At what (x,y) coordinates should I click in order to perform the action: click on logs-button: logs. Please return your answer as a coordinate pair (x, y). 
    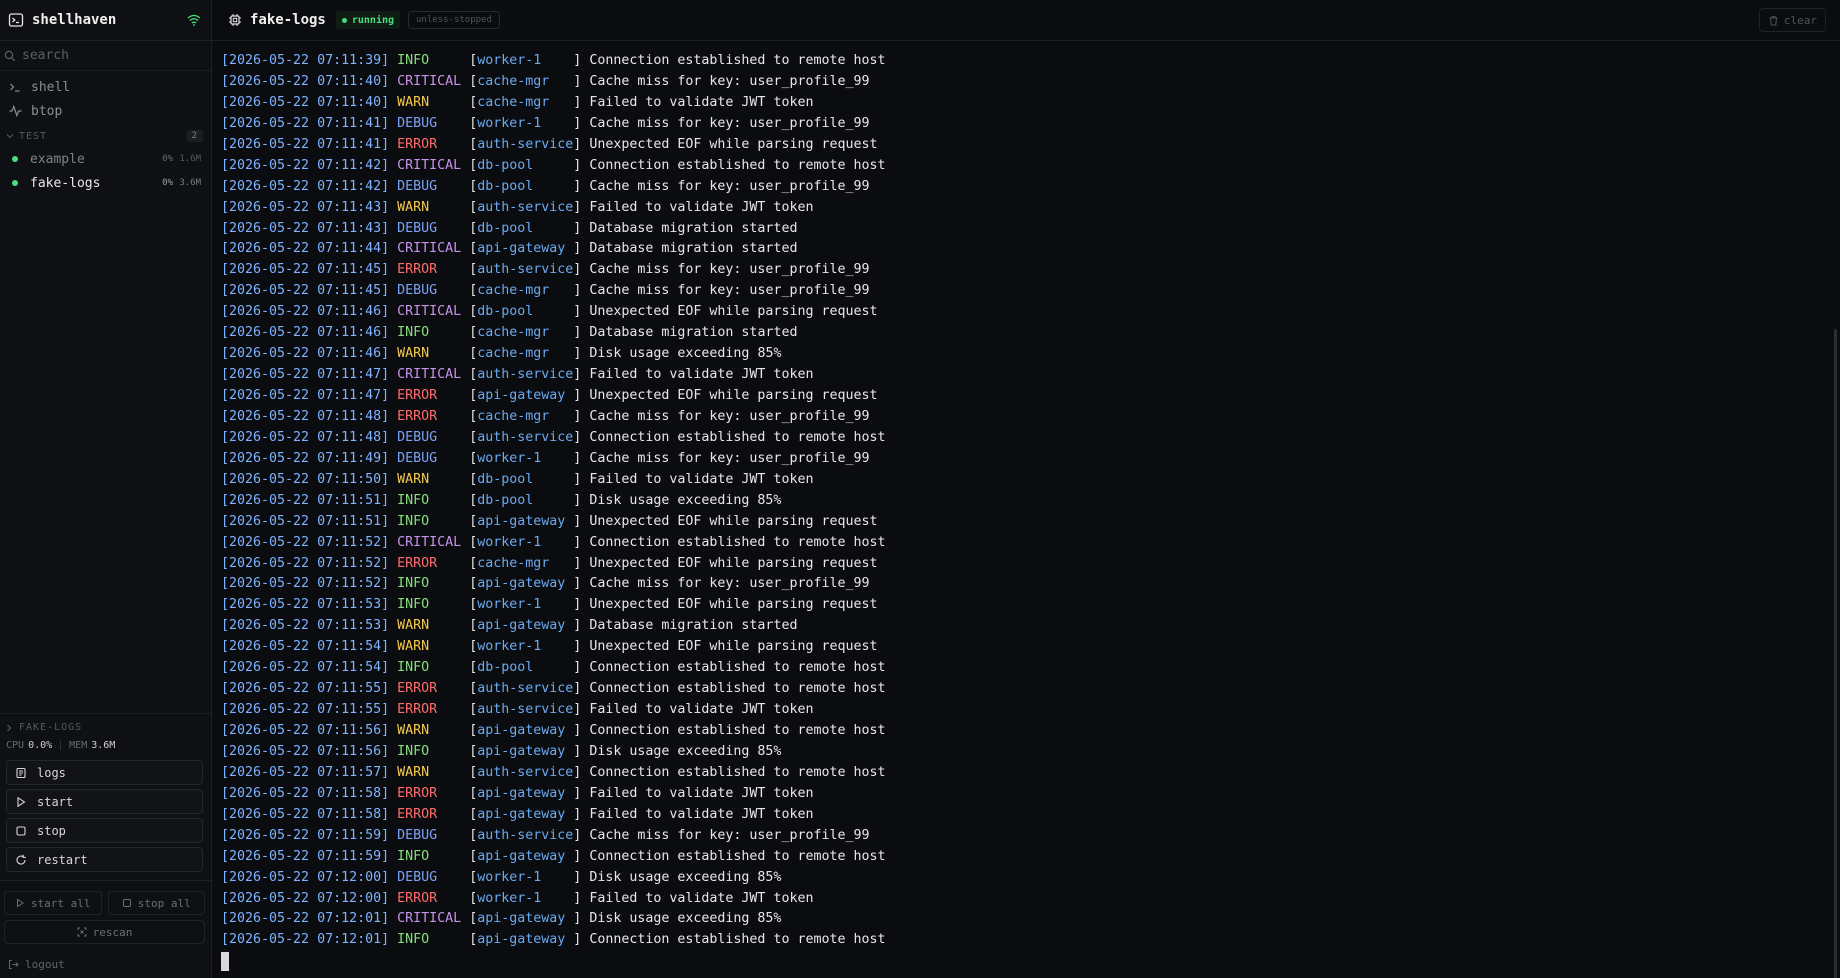
    Looking at the image, I should click on (104, 772).